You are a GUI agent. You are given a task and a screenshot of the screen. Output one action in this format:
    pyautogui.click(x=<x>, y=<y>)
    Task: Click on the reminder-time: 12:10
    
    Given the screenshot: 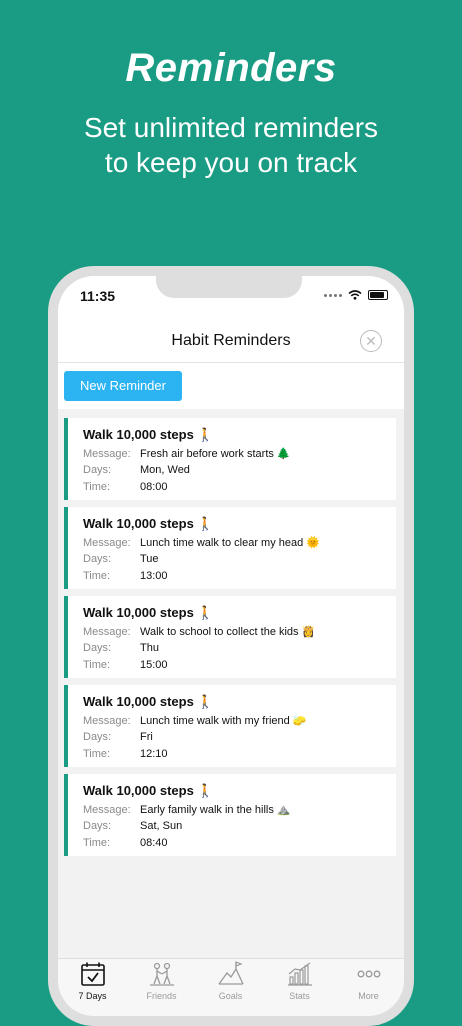 What is the action you would take?
    pyautogui.click(x=154, y=754)
    